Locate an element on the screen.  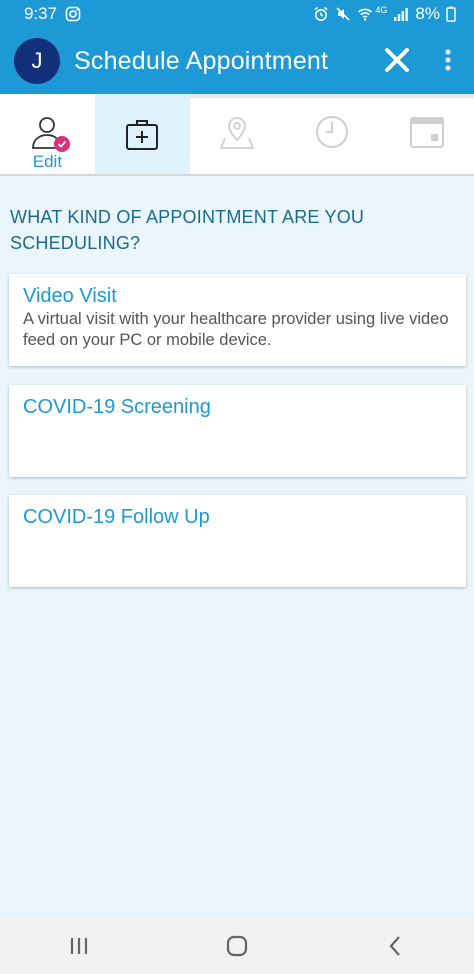
system-nav-bar is located at coordinates (237, 946).